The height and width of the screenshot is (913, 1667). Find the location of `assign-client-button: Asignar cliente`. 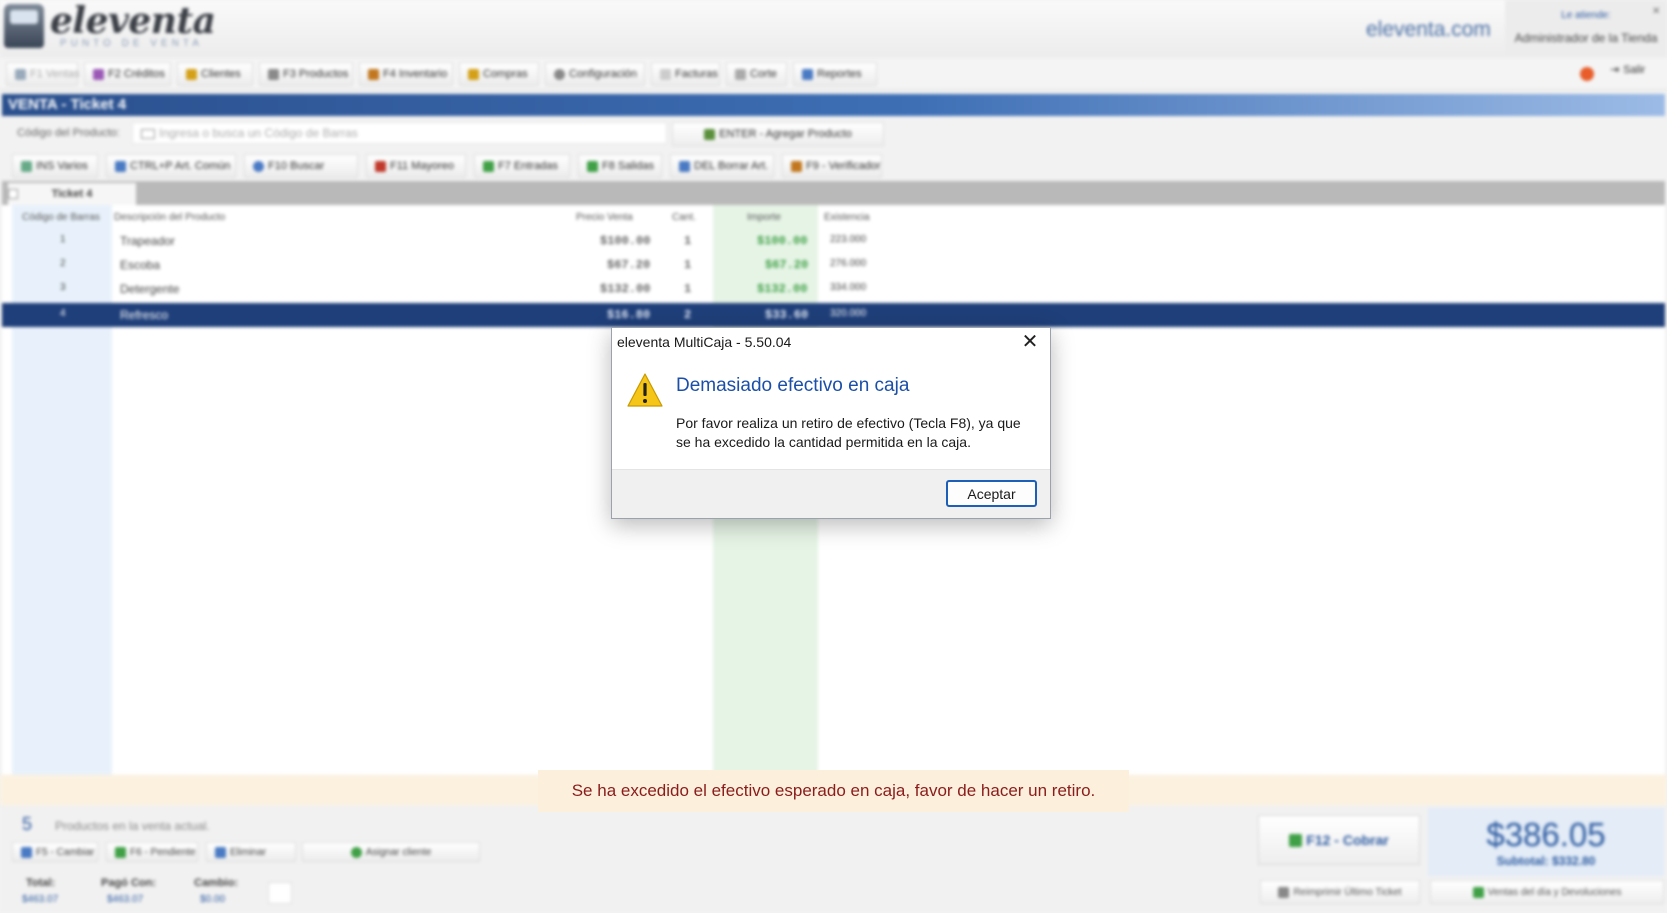

assign-client-button: Asignar cliente is located at coordinates (391, 852).